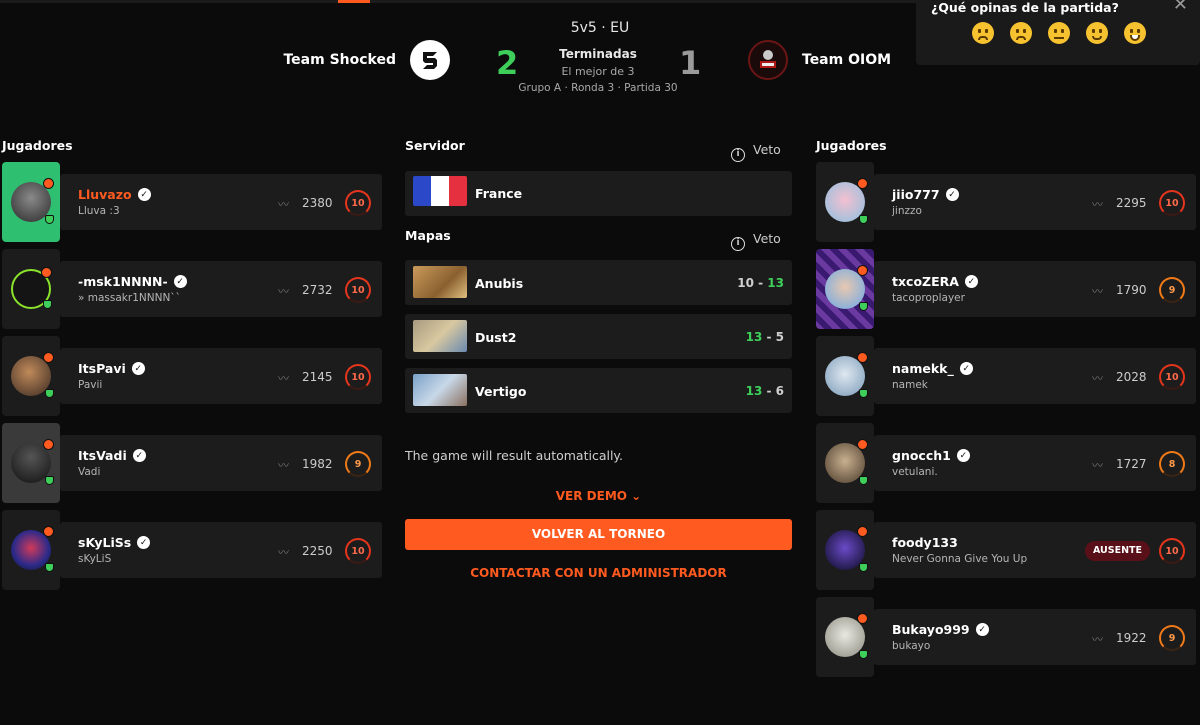 Image resolution: width=1200 pixels, height=725 pixels. What do you see at coordinates (1025, 7) in the screenshot?
I see `feedback-question: ¿Qué opinas de la partida?` at bounding box center [1025, 7].